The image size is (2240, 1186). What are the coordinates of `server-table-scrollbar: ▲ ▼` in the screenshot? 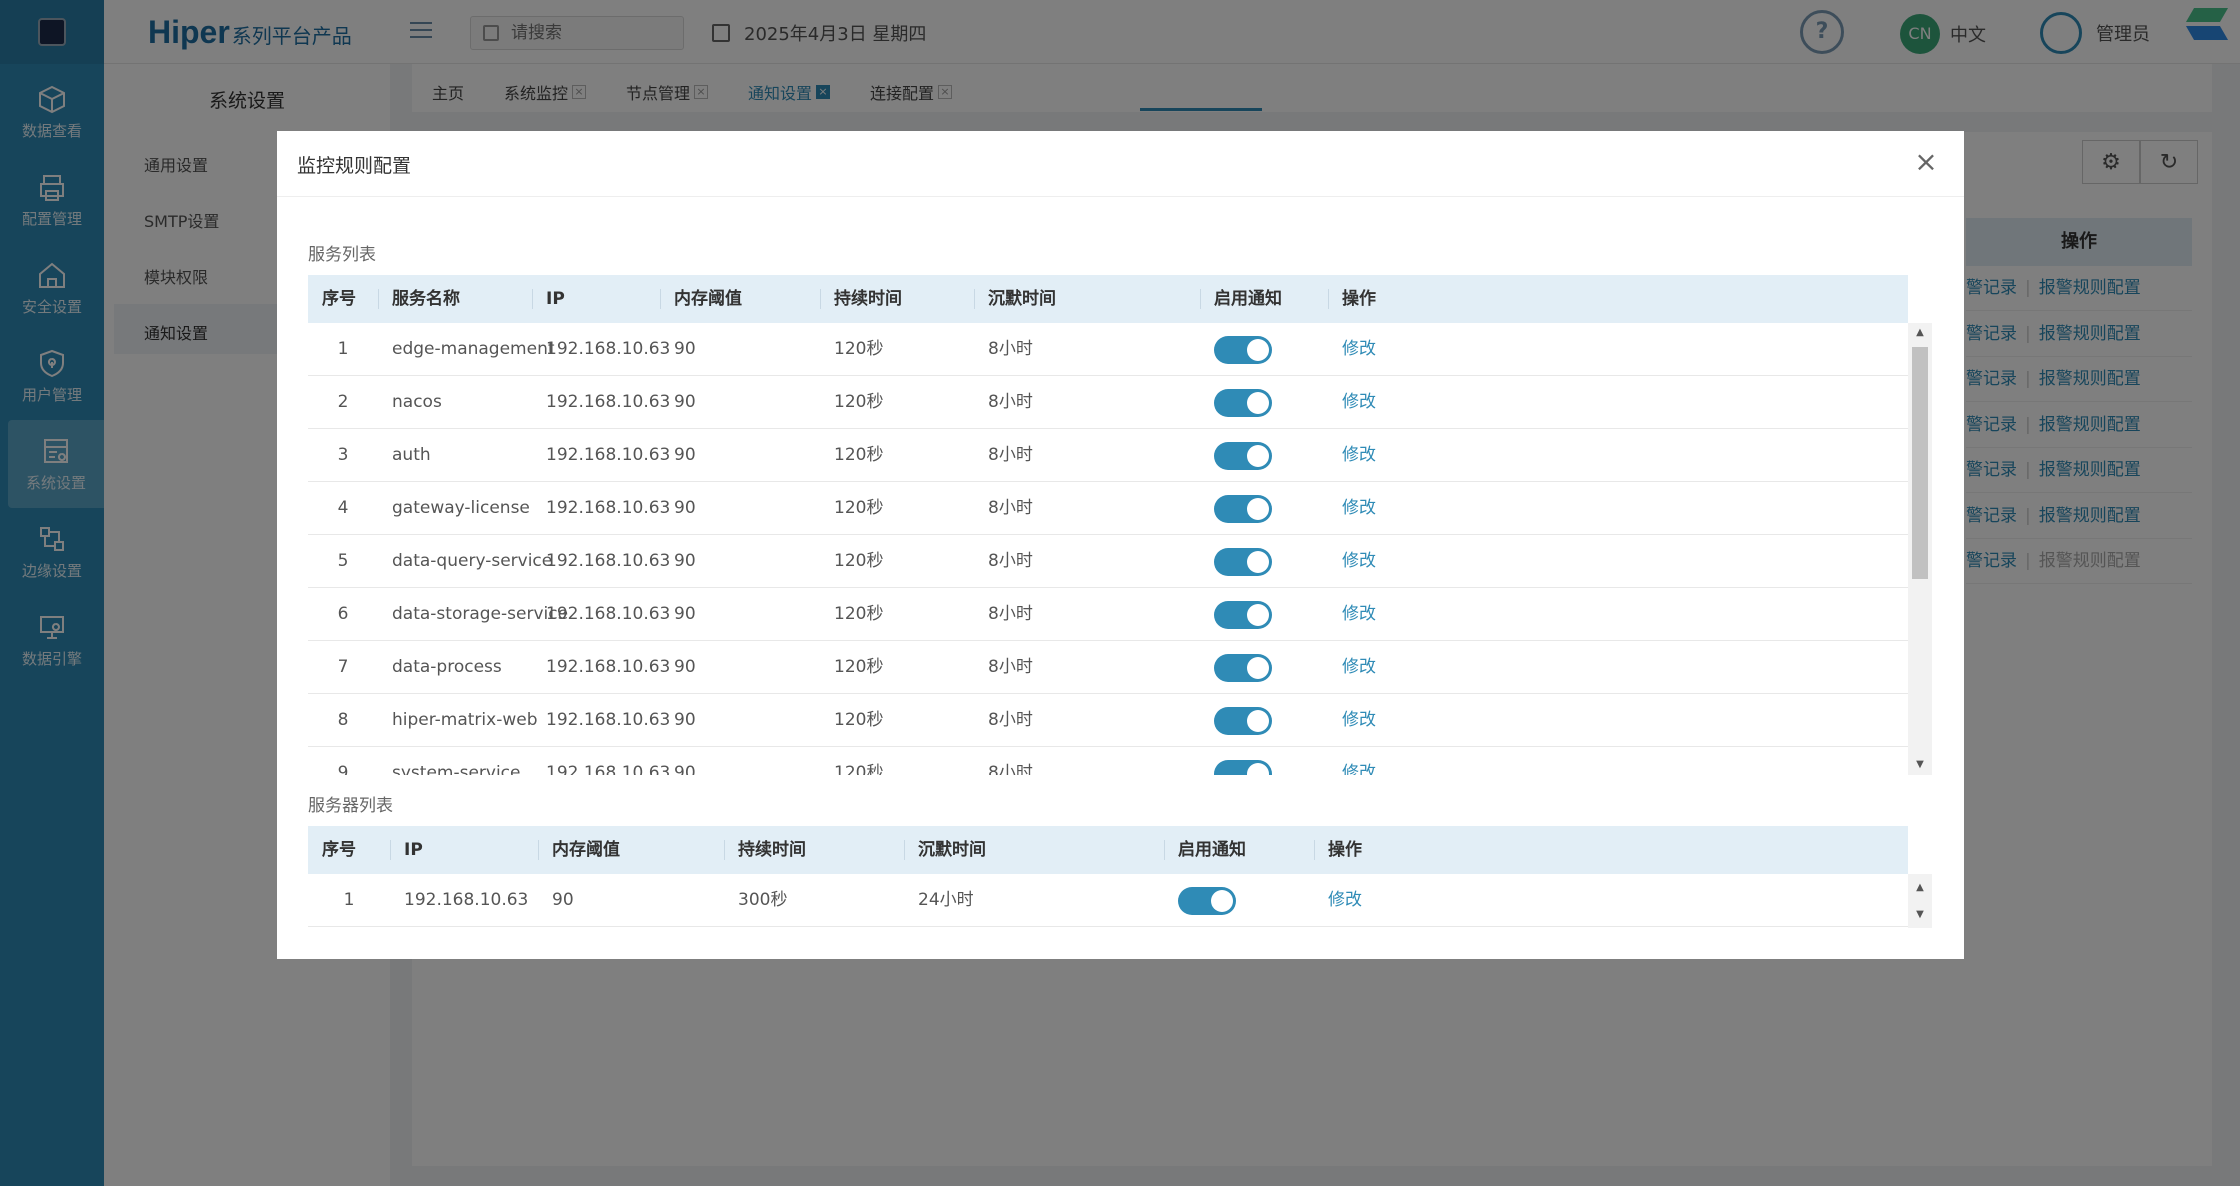 It's located at (1920, 901).